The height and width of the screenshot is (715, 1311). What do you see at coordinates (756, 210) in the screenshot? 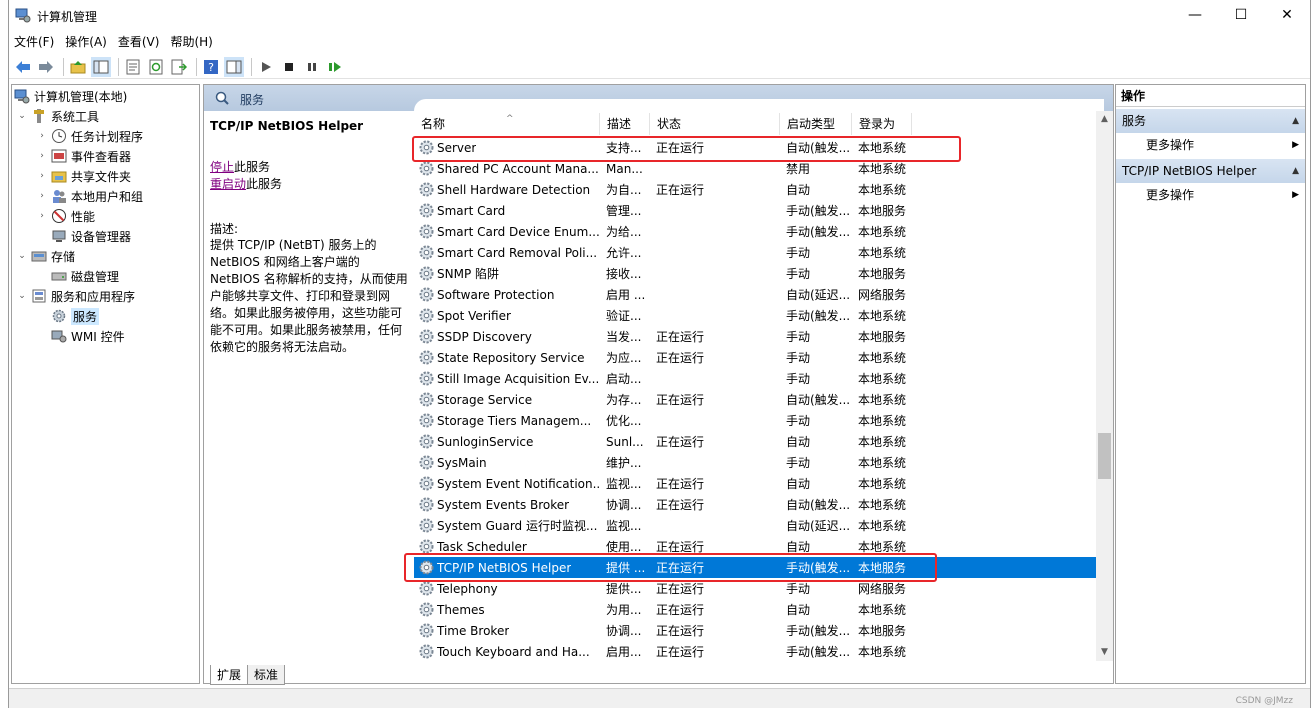
I see `service-row: Smart Card 管理... 手动(触发... 本地服务` at bounding box center [756, 210].